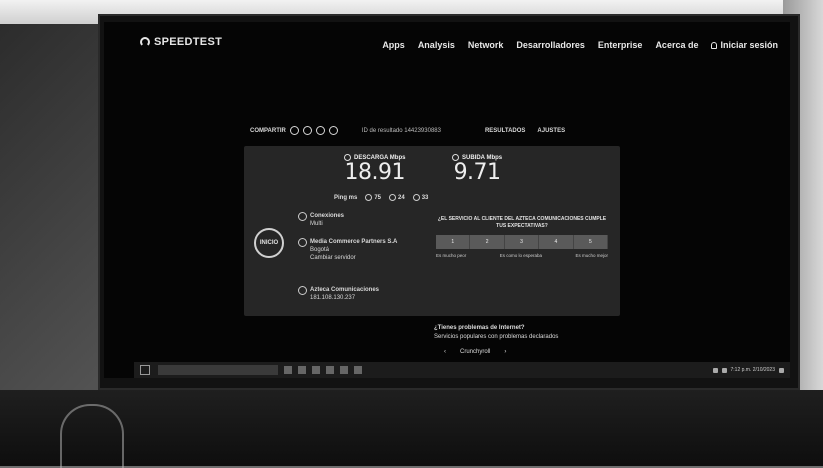  I want to click on download-metric: DESCARGA Mbps 18.91, so click(374, 169).